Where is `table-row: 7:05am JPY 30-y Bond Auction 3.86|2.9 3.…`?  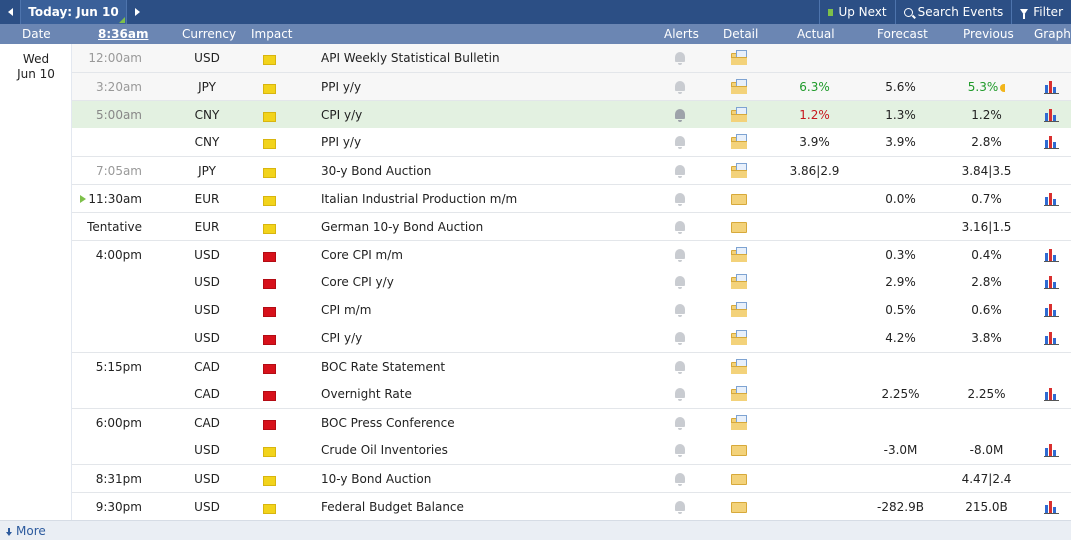
table-row: 7:05am JPY 30-y Bond Auction 3.86|2.9 3.… is located at coordinates (571, 170).